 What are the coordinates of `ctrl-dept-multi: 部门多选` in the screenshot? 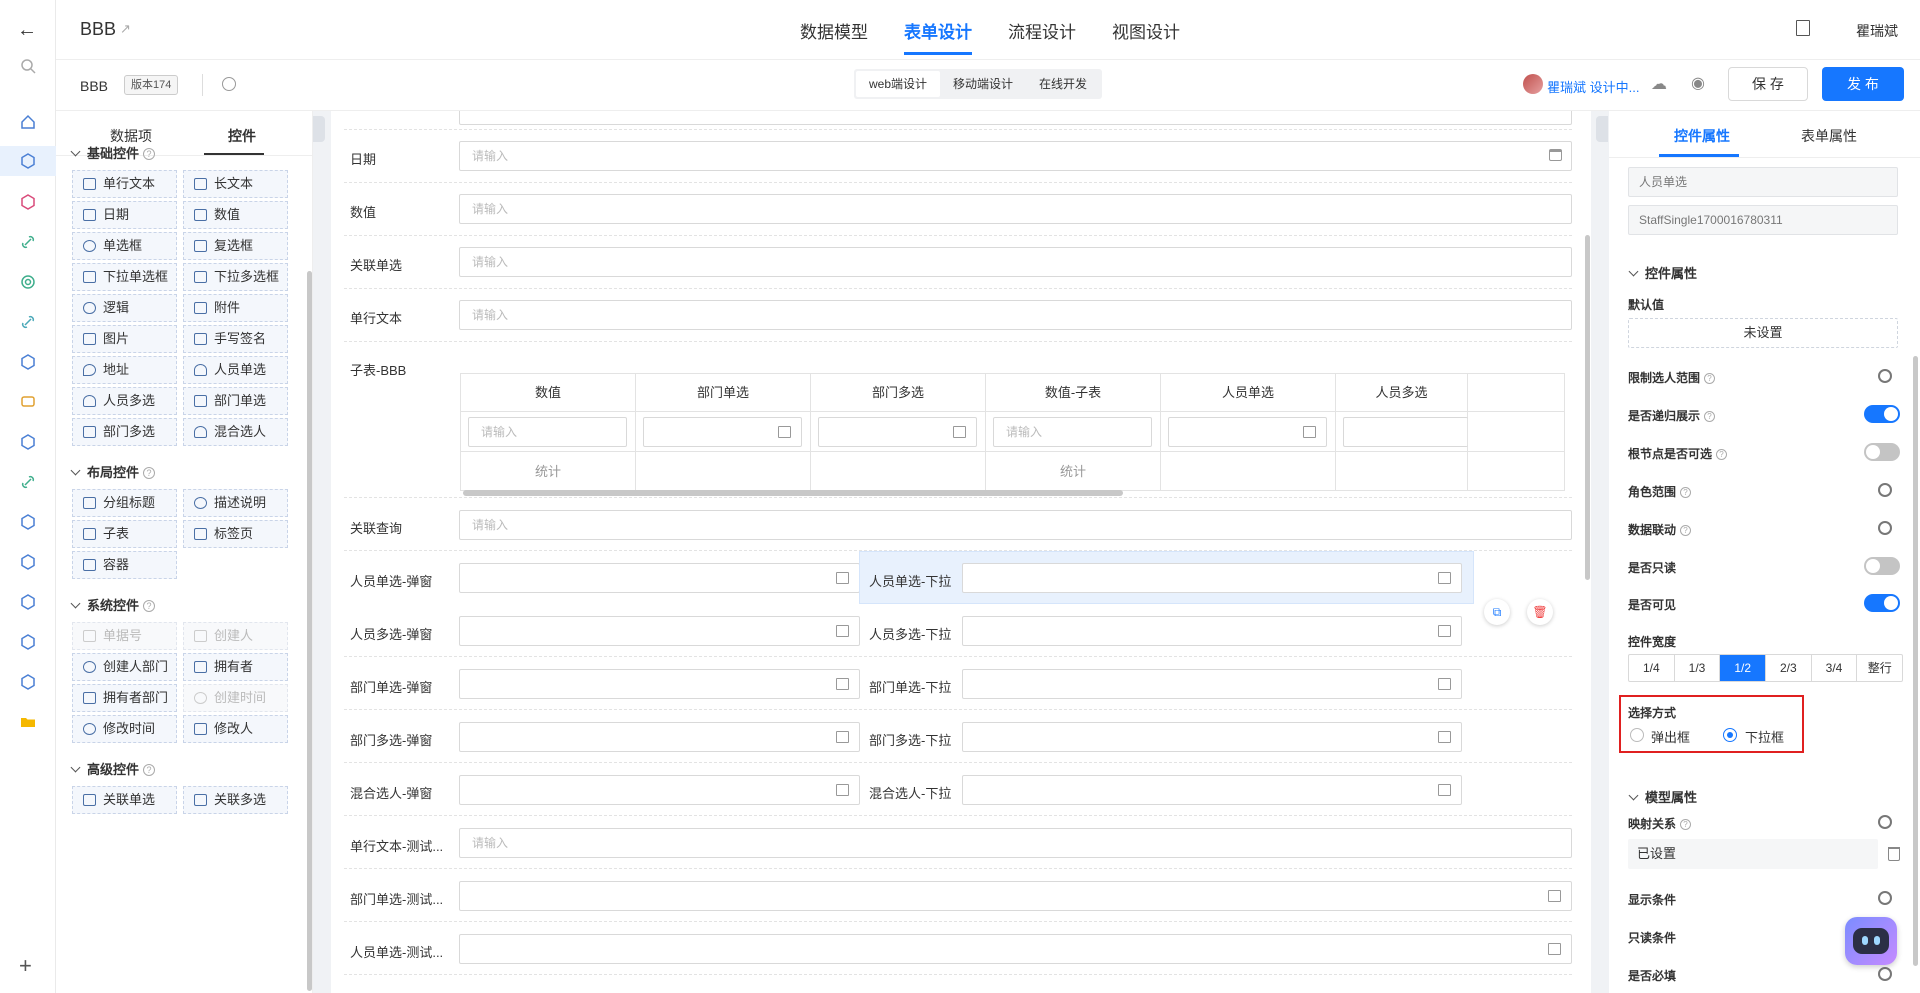 It's located at (124, 432).